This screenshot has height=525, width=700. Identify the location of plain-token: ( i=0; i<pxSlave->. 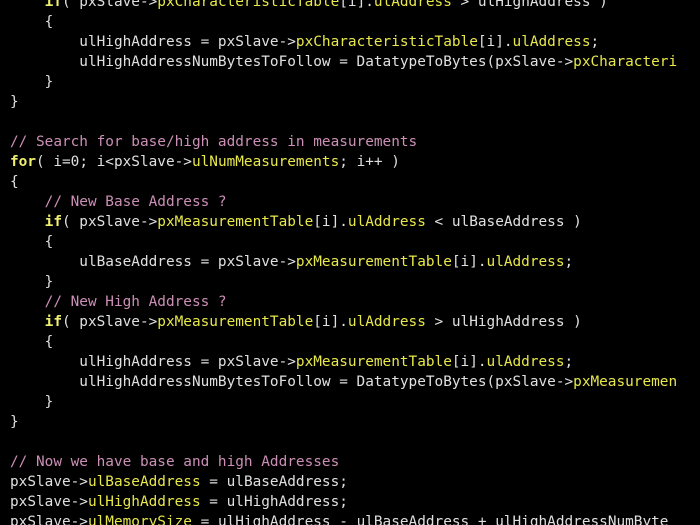
(114, 162).